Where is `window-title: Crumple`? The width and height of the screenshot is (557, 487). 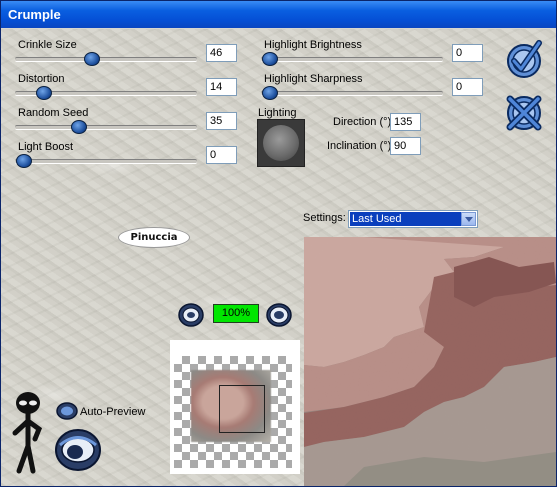 window-title: Crumple is located at coordinates (34, 14).